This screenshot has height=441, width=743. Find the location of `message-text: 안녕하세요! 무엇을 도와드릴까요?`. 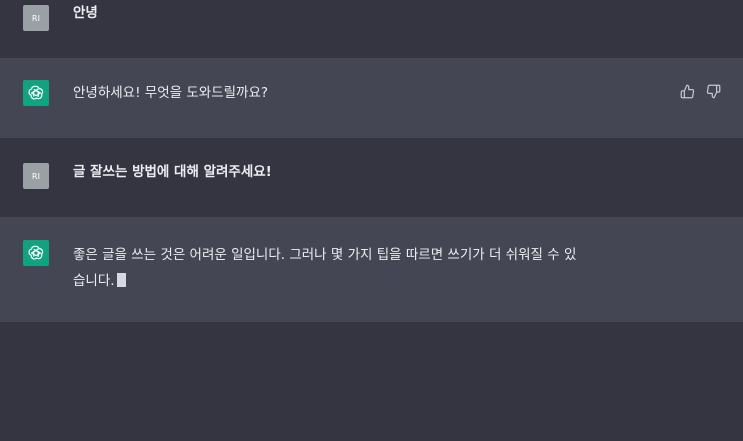

message-text: 안녕하세요! 무엇을 도와드릴까요? is located at coordinates (171, 93).